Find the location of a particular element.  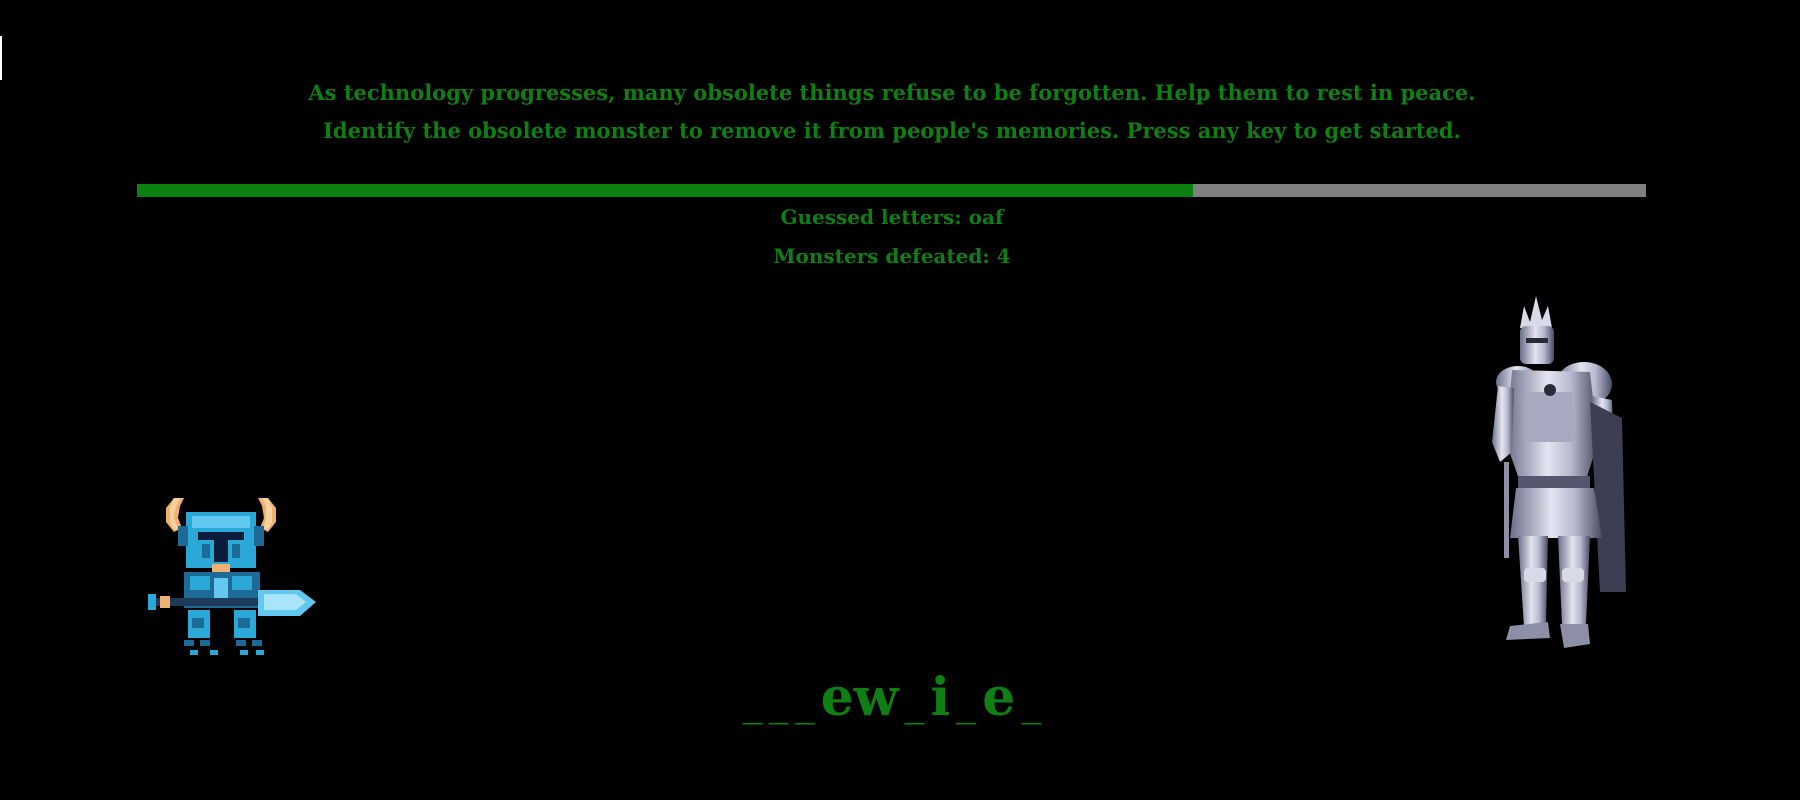

hidden-word-display: _ _ _ ew _ i _ e _ is located at coordinates (892, 700).